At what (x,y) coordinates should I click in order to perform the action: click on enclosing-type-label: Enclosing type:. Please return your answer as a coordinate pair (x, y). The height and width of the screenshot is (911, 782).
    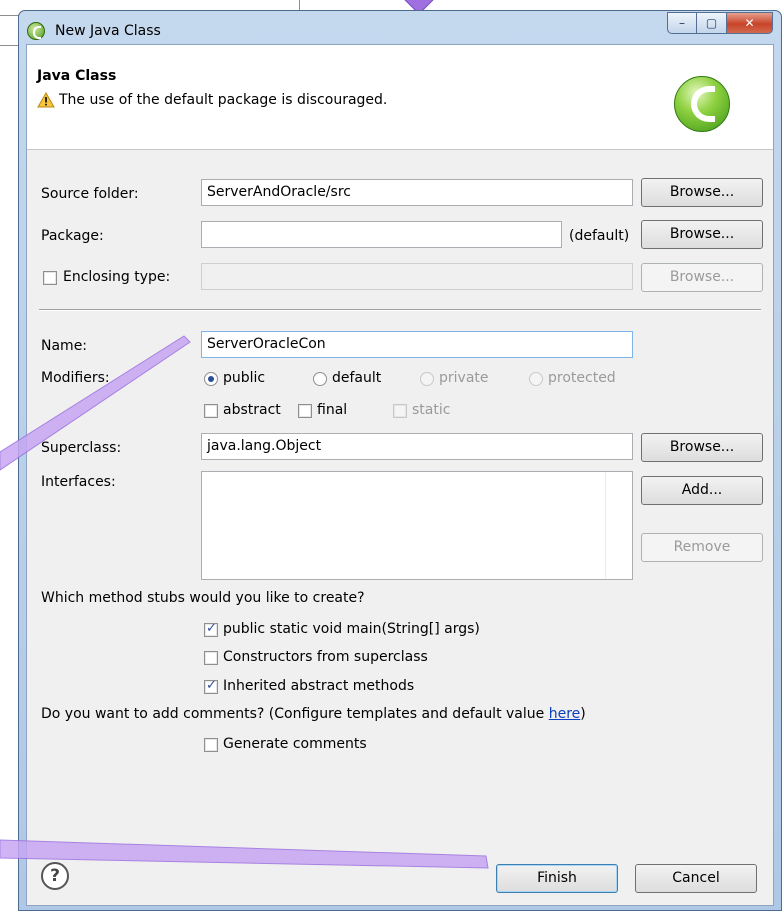
    Looking at the image, I should click on (117, 277).